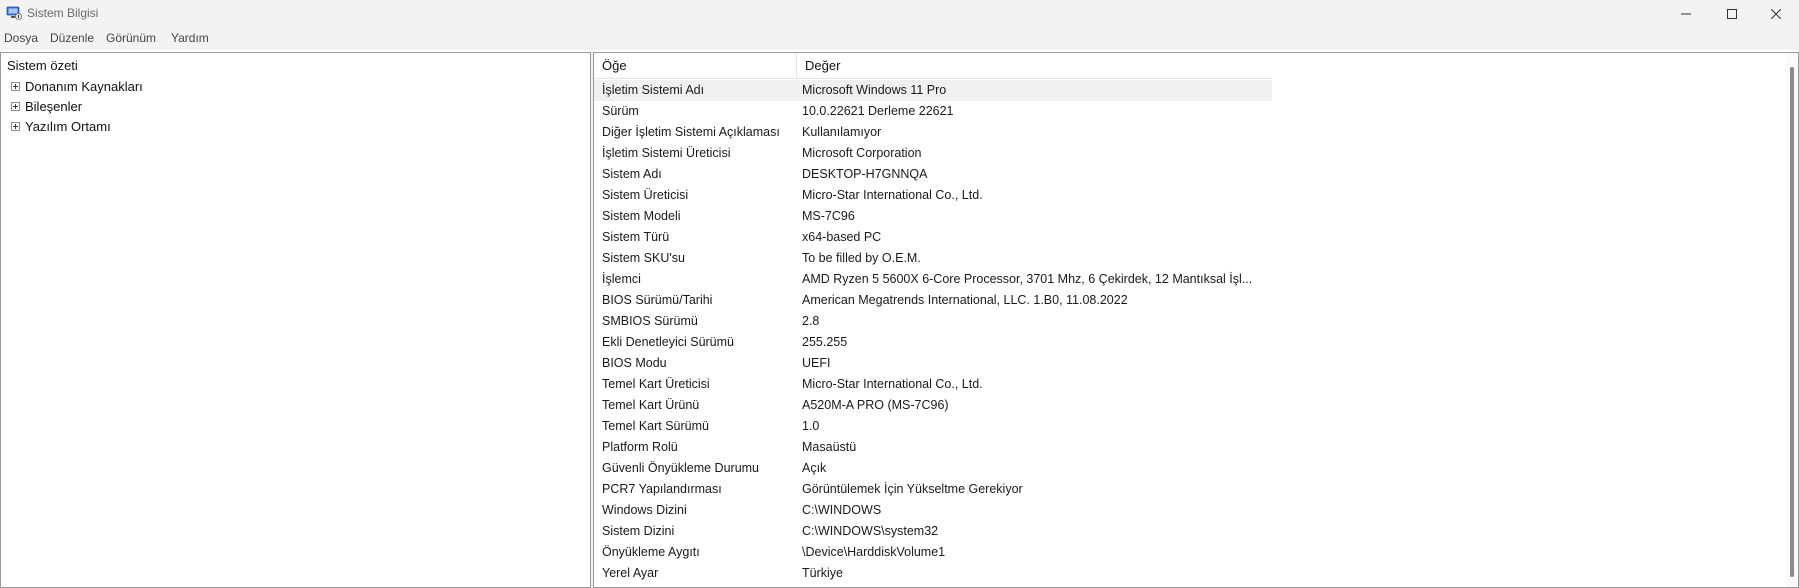 This screenshot has width=1799, height=588. What do you see at coordinates (656, 384) in the screenshot?
I see `item-cell: Temel Kart Üreticisi` at bounding box center [656, 384].